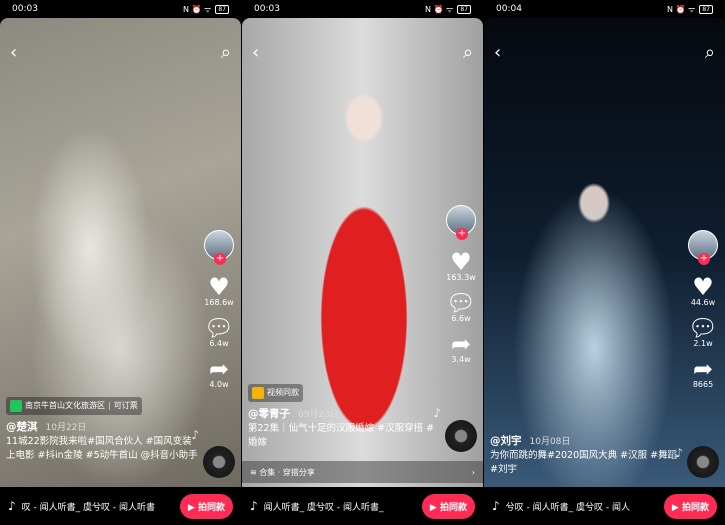  What do you see at coordinates (461, 359) in the screenshot?
I see `share-count: 3.4w` at bounding box center [461, 359].